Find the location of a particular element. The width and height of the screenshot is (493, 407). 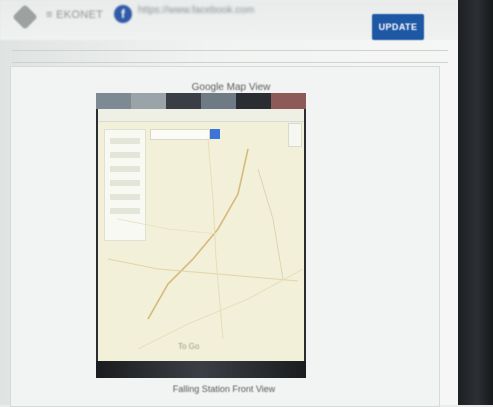

facebook-icon: f is located at coordinates (123, 14).